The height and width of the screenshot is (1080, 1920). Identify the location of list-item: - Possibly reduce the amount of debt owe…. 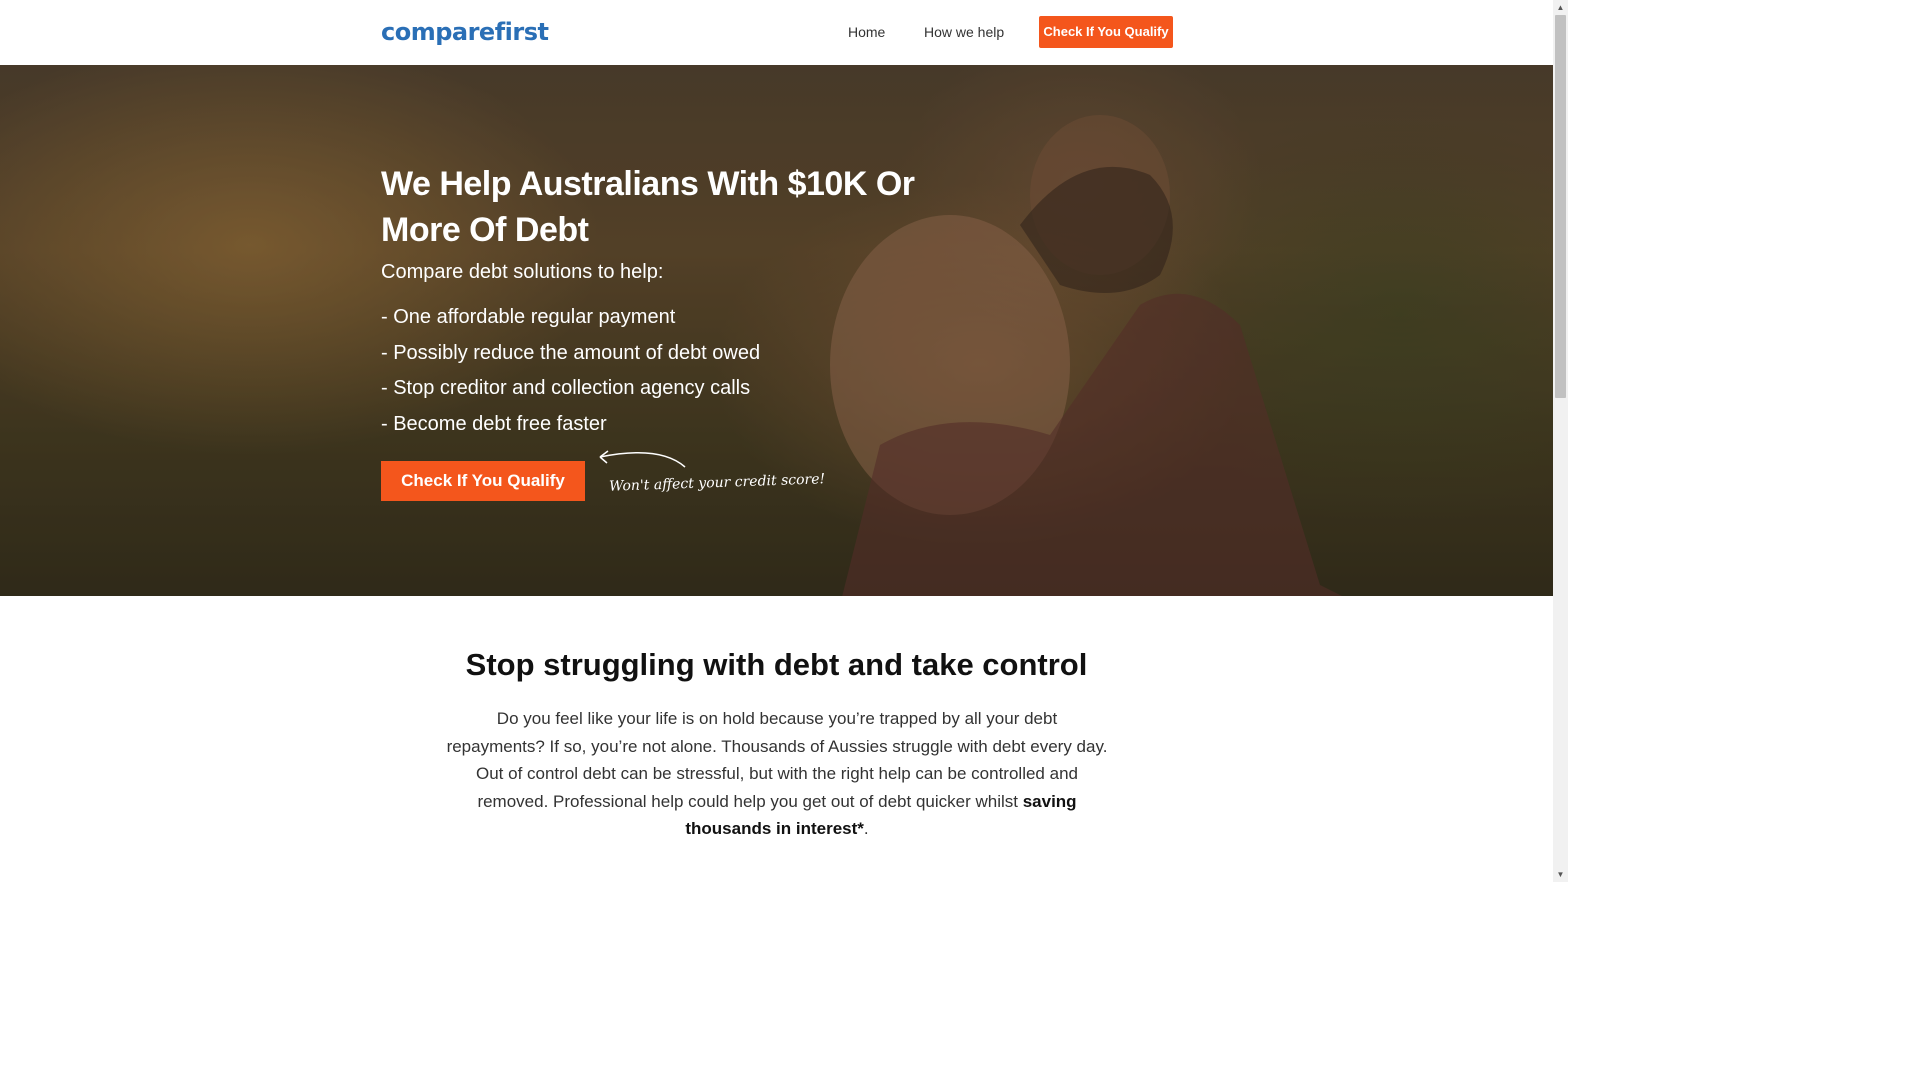
(571, 352).